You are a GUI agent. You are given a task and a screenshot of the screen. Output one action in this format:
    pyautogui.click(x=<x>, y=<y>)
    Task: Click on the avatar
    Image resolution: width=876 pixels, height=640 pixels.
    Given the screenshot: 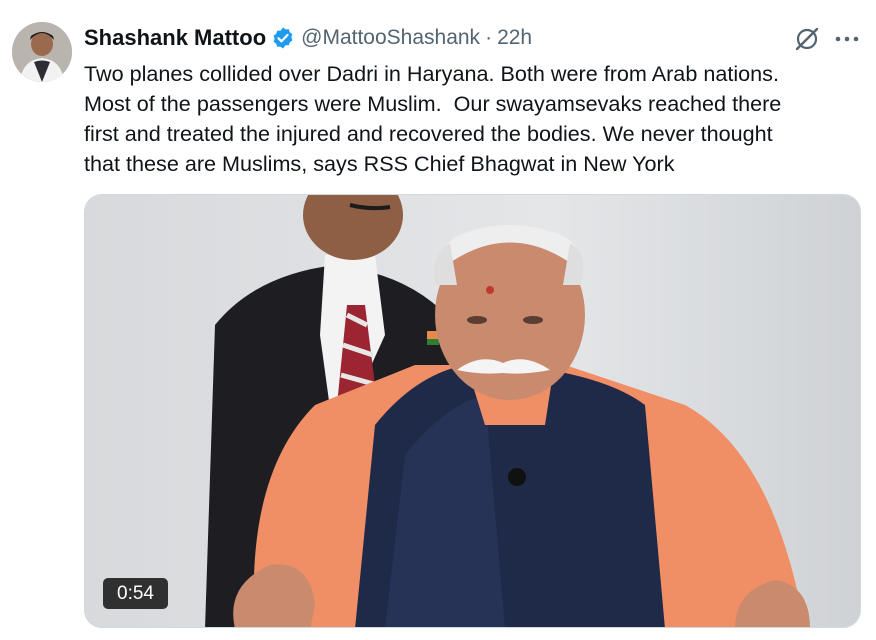 What is the action you would take?
    pyautogui.click(x=42, y=52)
    